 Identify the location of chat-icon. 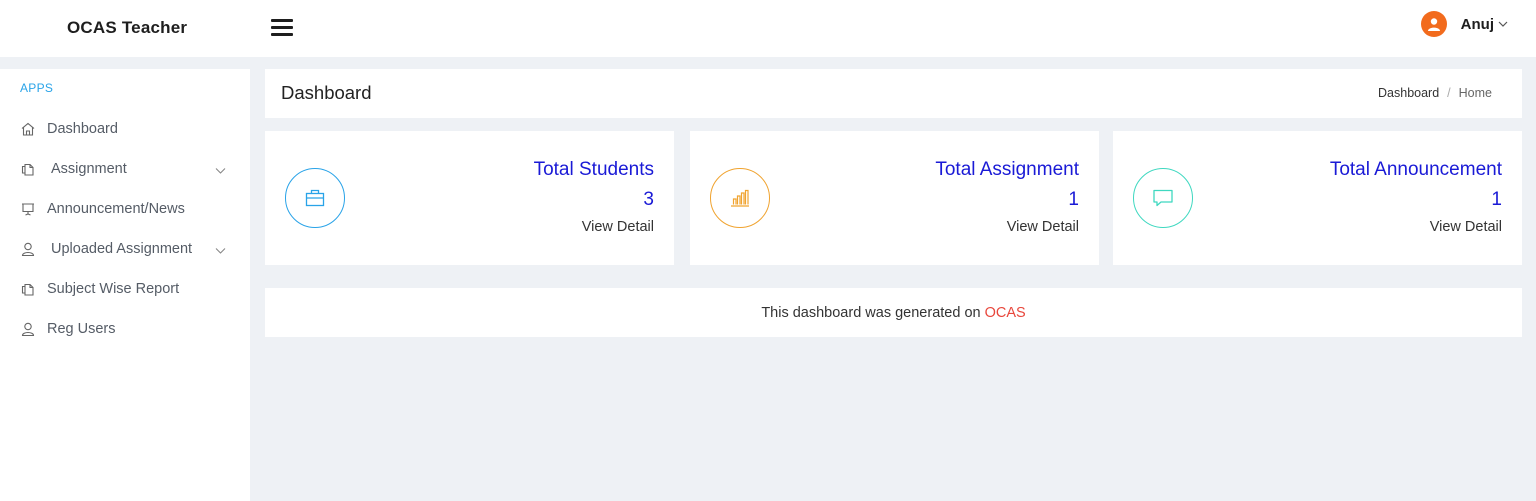
(1163, 198).